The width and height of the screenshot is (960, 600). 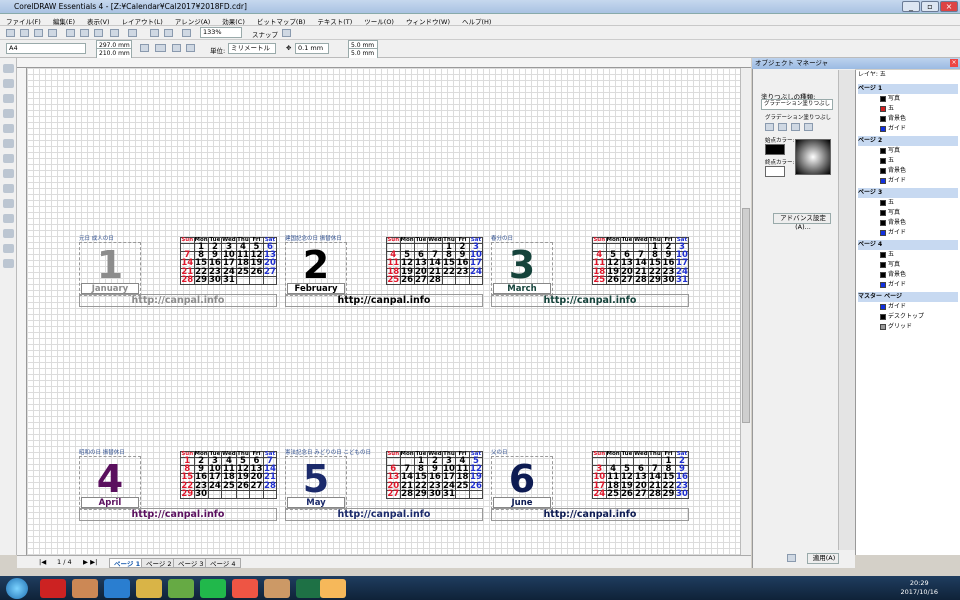 What do you see at coordinates (8, 248) in the screenshot?
I see `outline-tool-icon` at bounding box center [8, 248].